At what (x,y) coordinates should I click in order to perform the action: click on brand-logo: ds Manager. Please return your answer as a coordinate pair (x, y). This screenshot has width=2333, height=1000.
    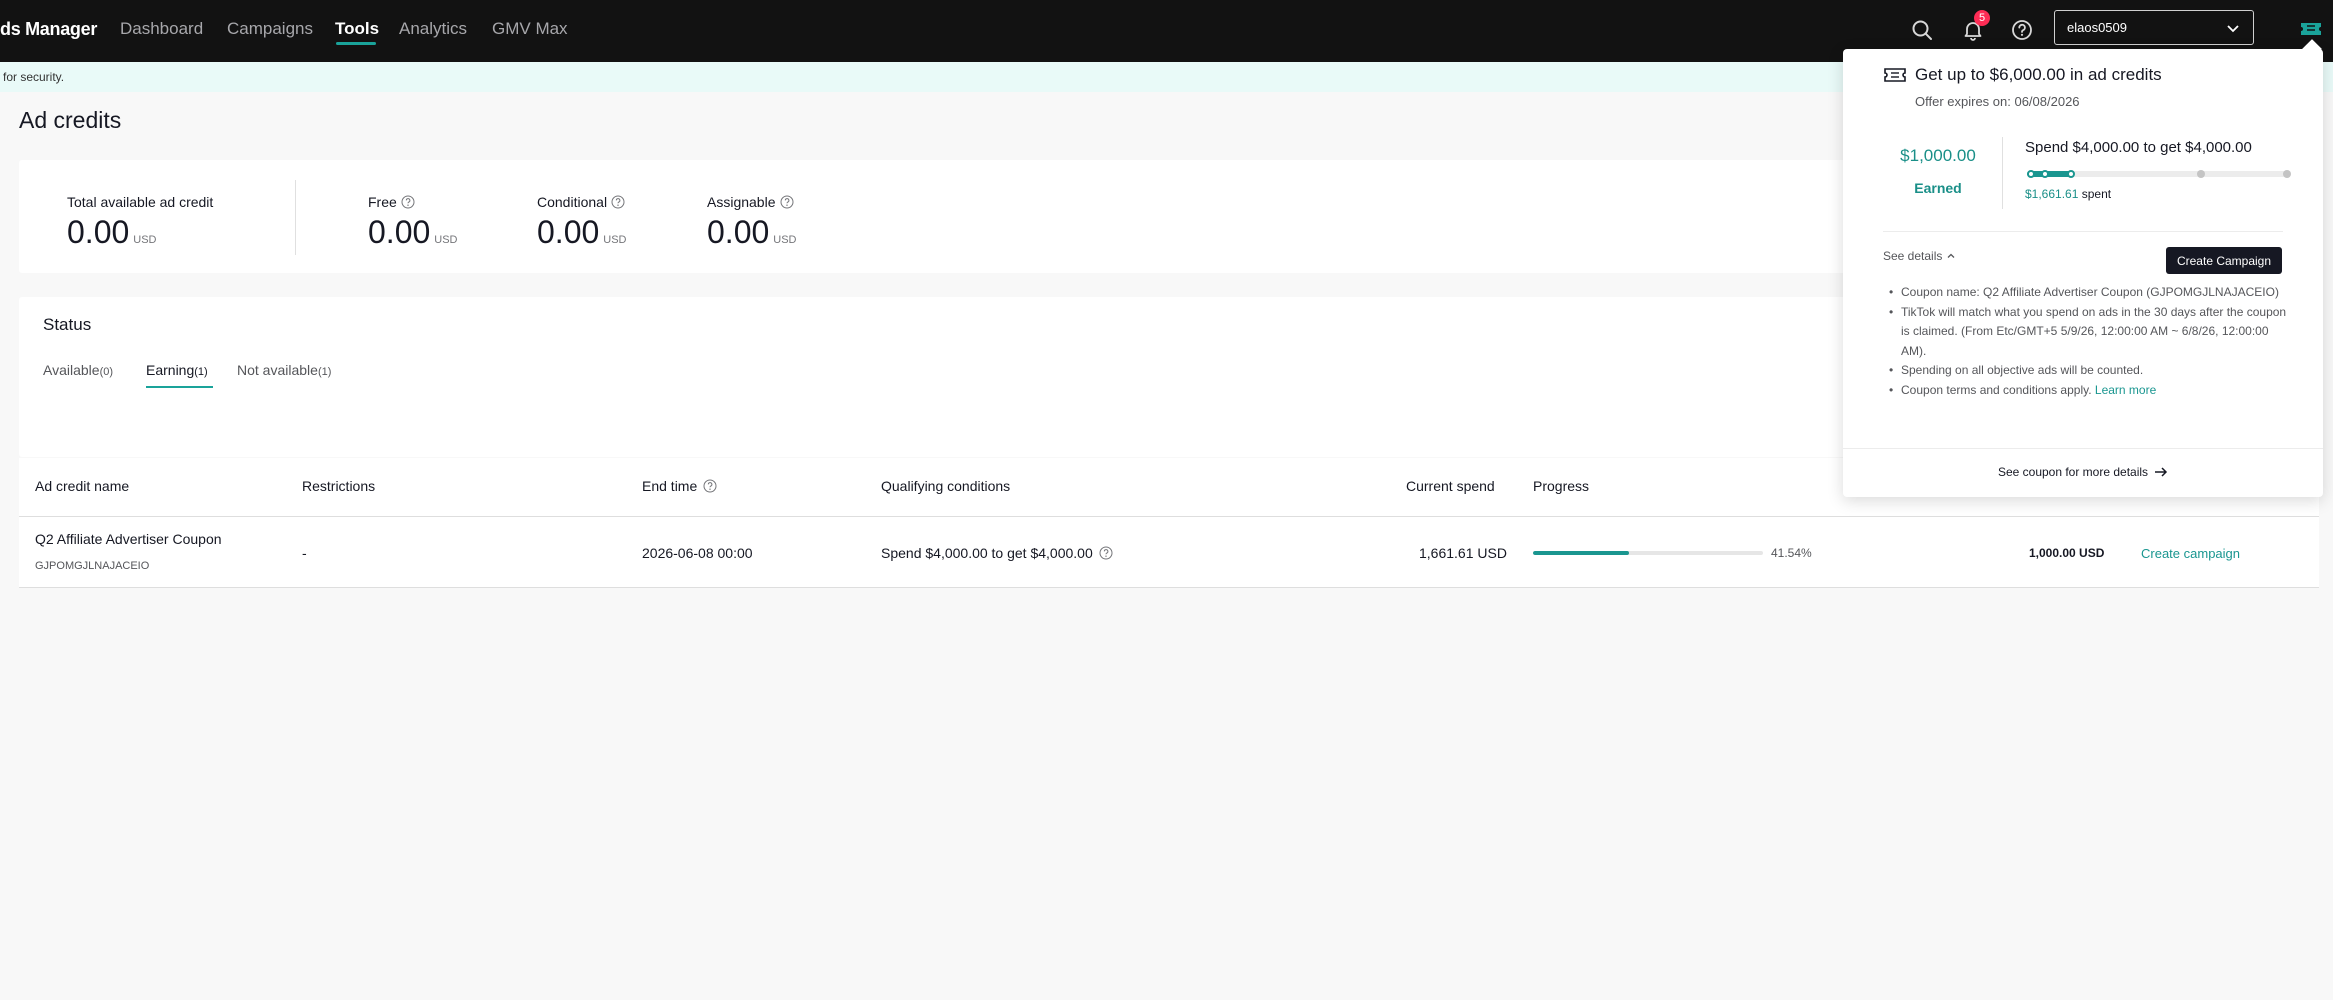
    Looking at the image, I should click on (48, 29).